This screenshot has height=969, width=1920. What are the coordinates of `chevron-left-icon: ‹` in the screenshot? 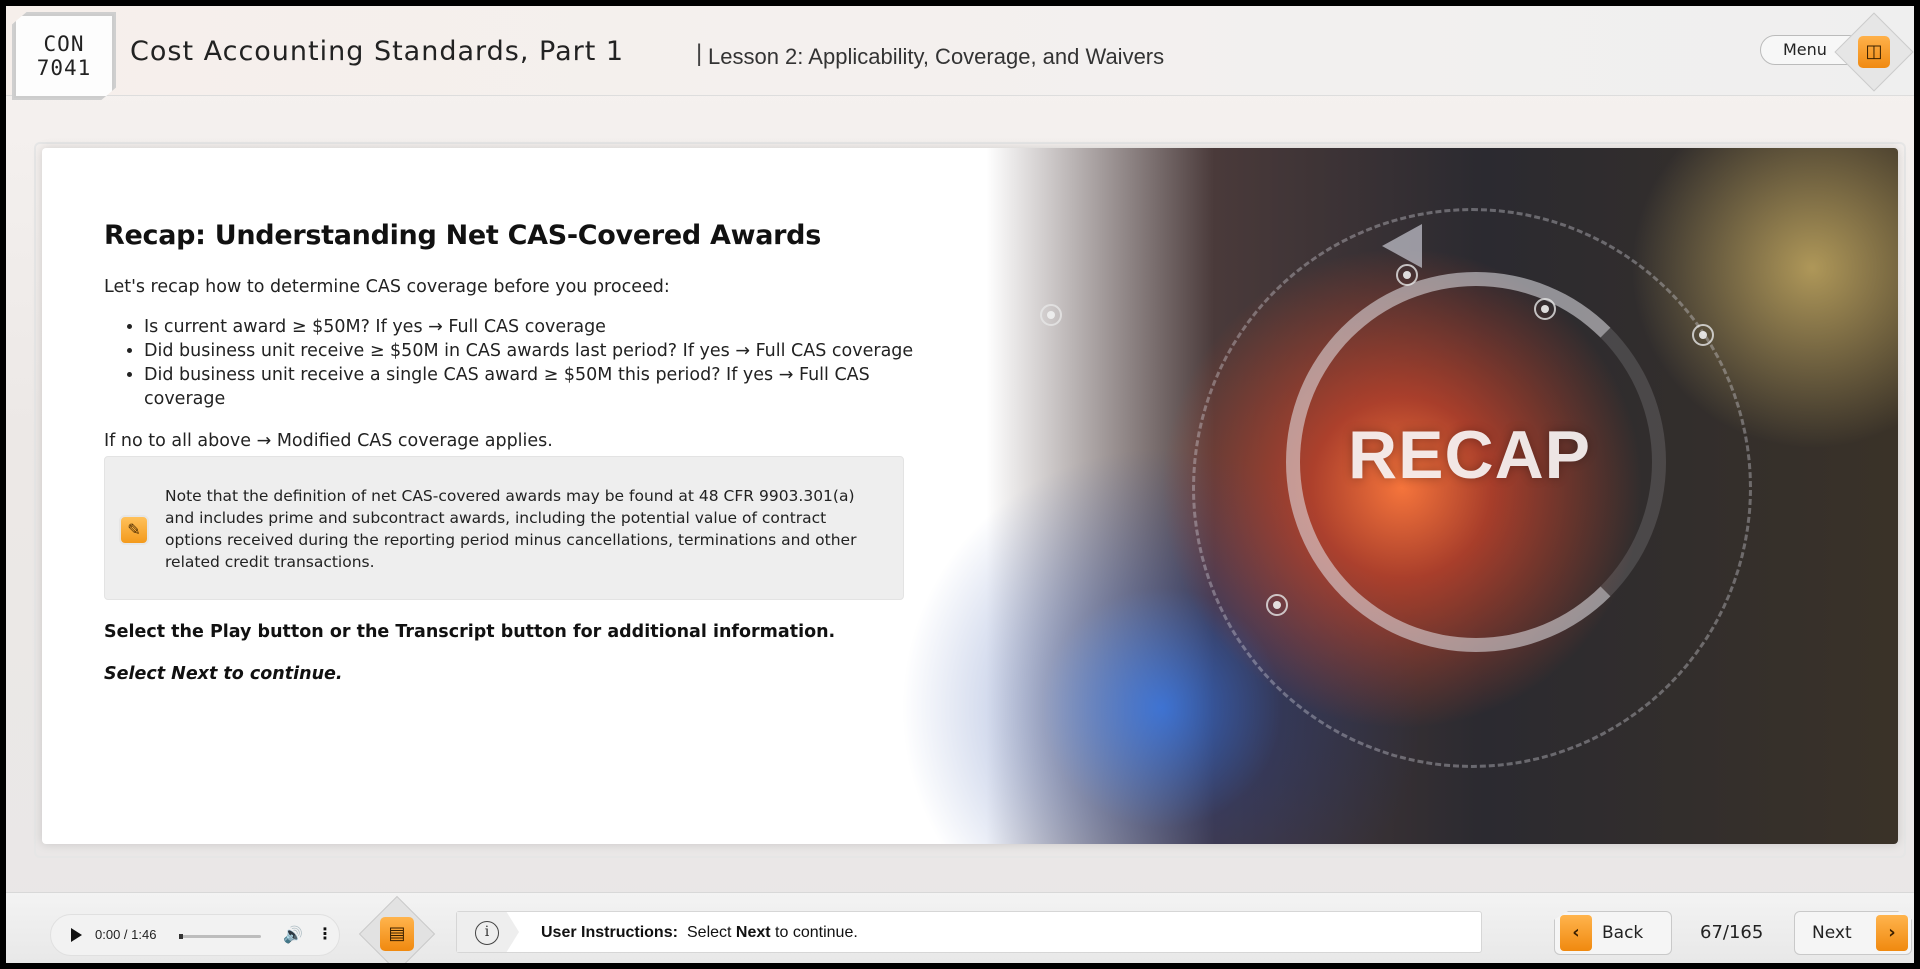 It's located at (1576, 933).